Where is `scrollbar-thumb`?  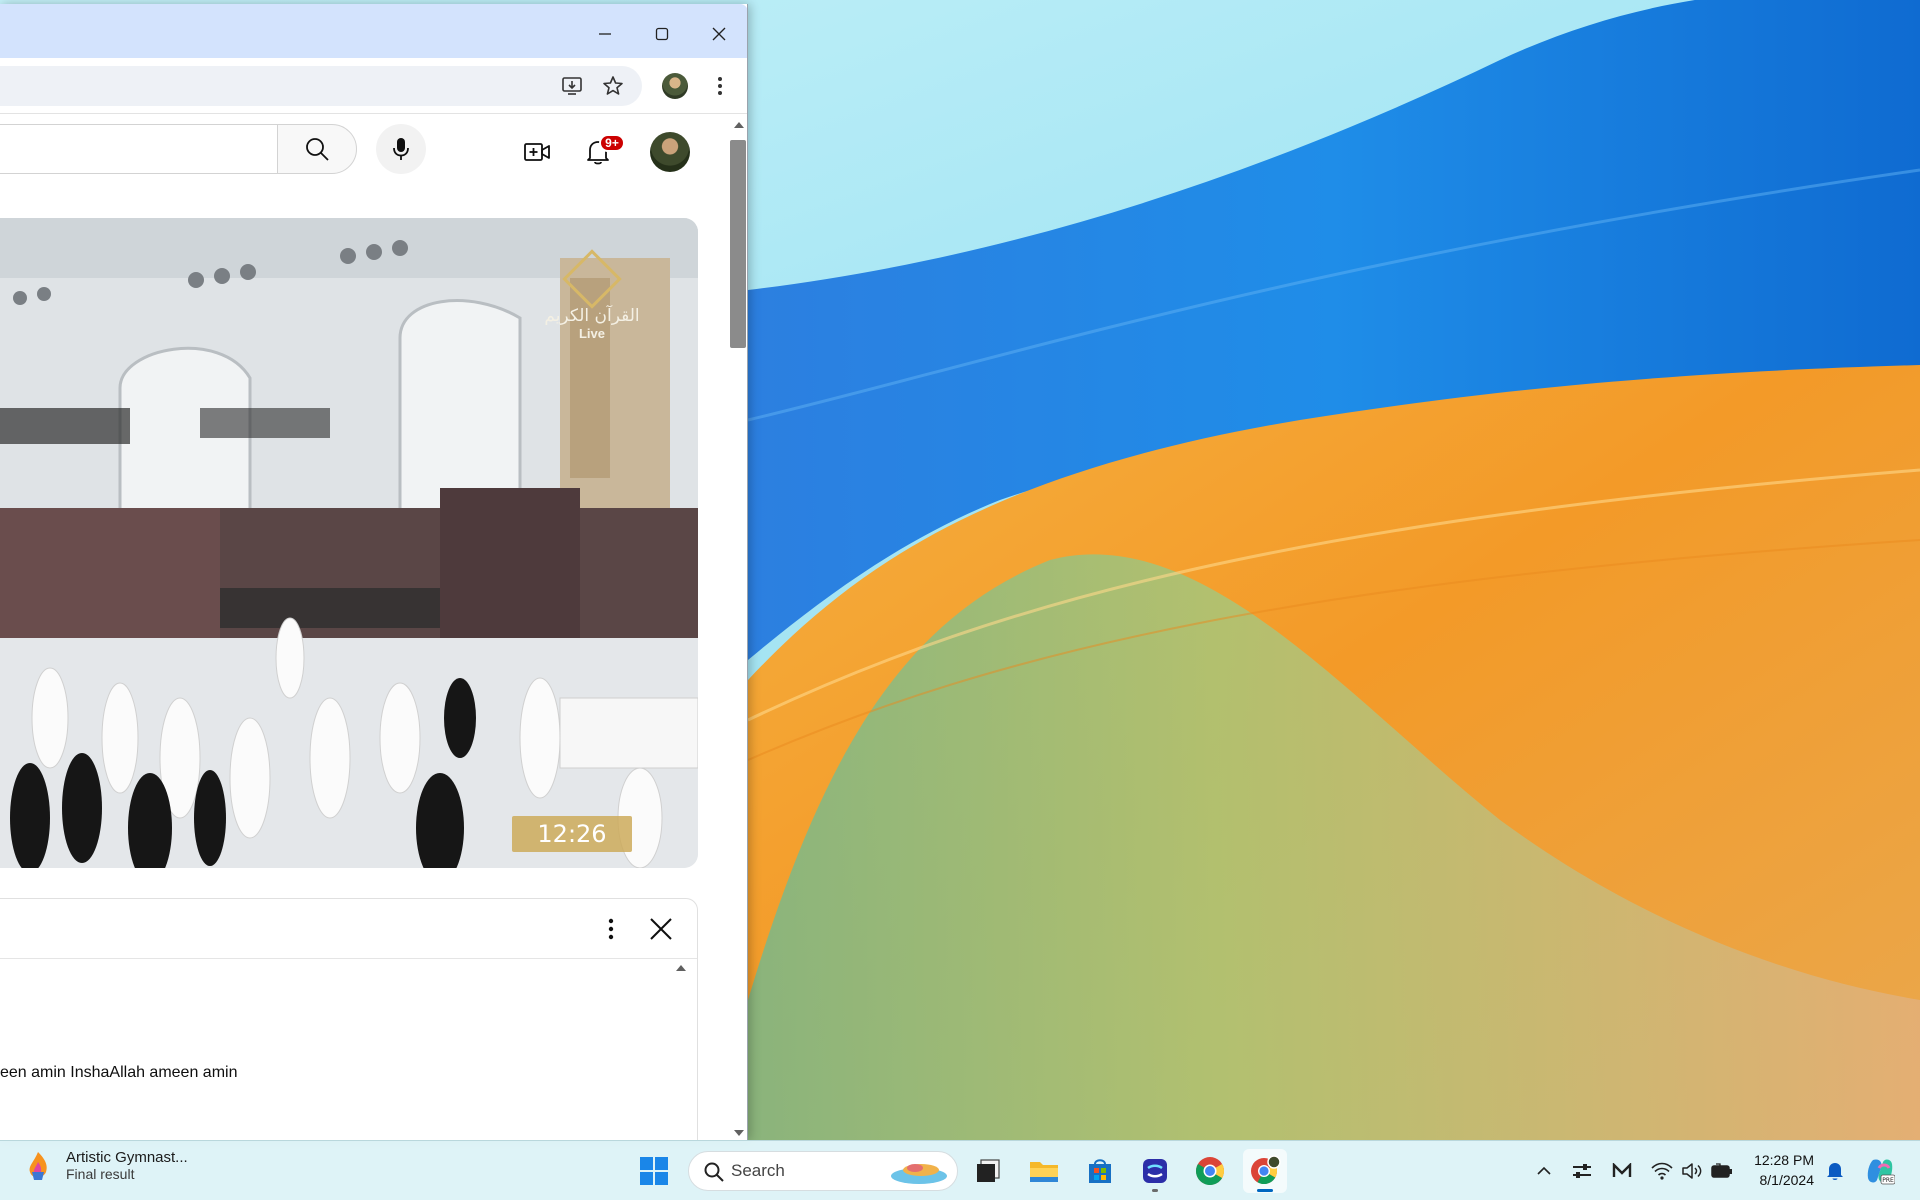 scrollbar-thumb is located at coordinates (738, 244).